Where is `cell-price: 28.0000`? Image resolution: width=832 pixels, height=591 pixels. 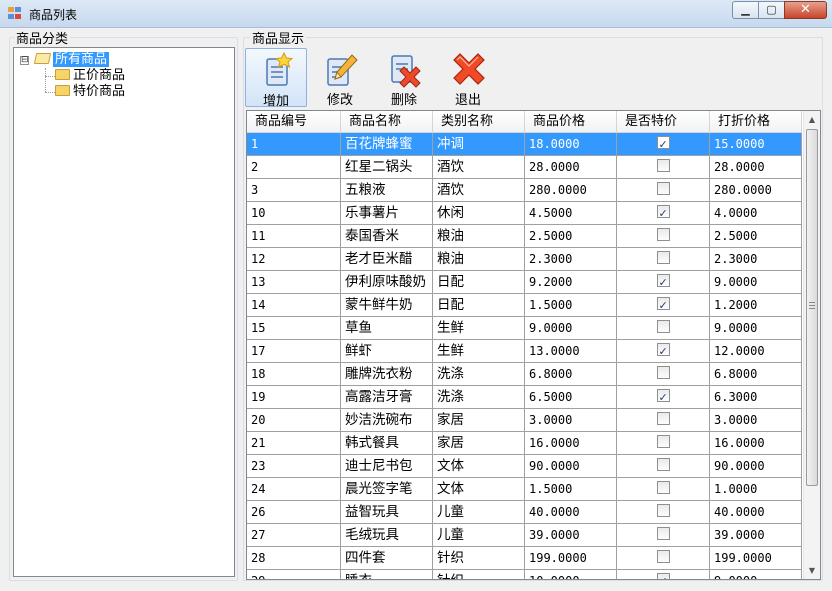 cell-price: 28.0000 is located at coordinates (571, 167).